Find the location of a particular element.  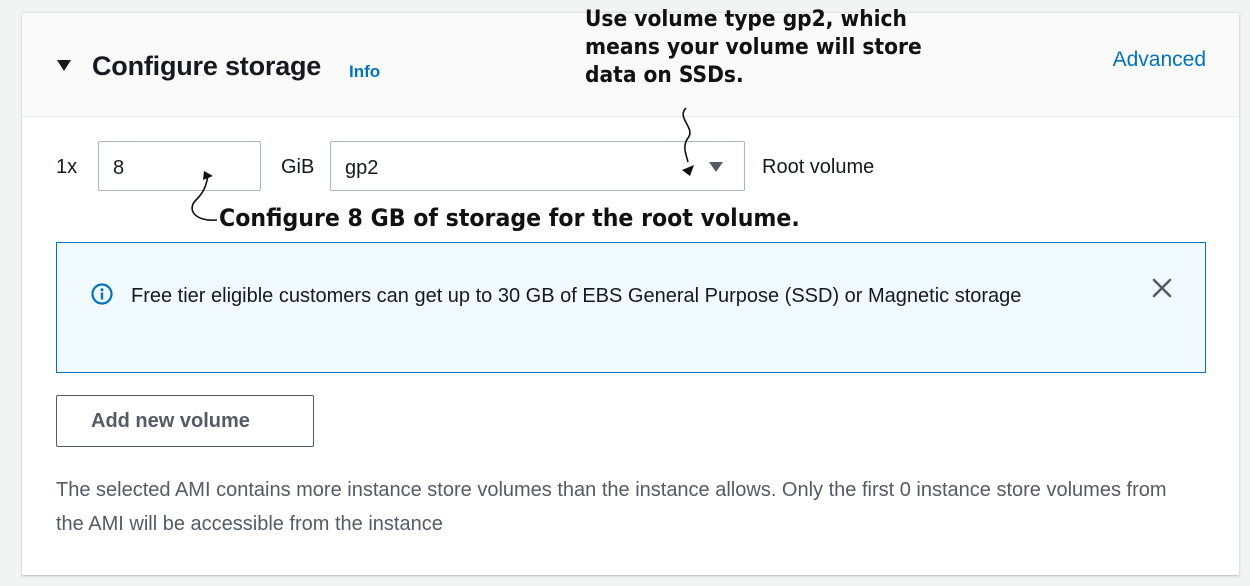

add-new-volume-button: Add new volume is located at coordinates (185, 421).